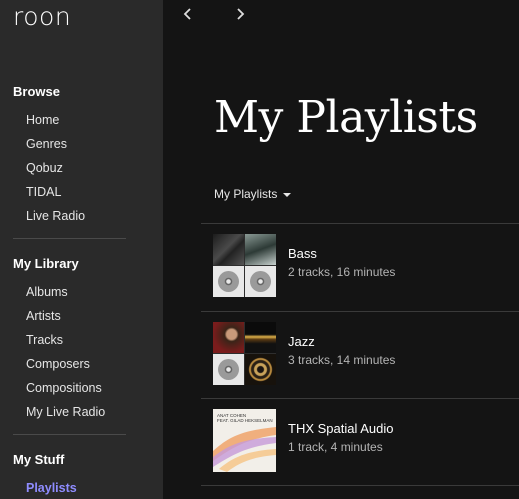 The height and width of the screenshot is (499, 519). I want to click on playlist-name: THX Spatial Audio, so click(341, 428).